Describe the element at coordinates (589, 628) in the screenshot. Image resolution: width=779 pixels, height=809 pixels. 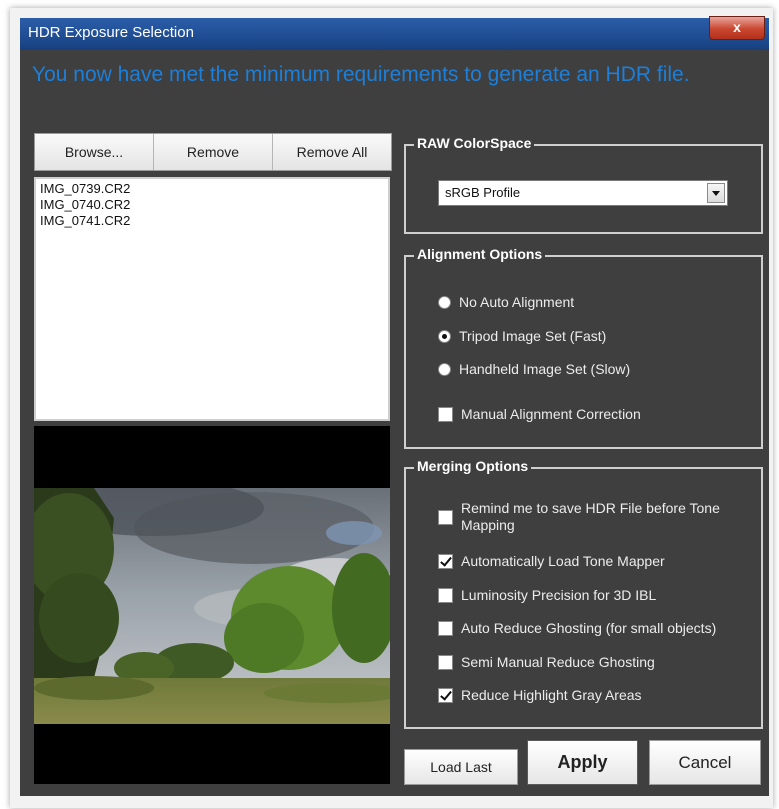
I see `checkbox-label: Auto Reduce Ghosting (for small objects)` at that location.